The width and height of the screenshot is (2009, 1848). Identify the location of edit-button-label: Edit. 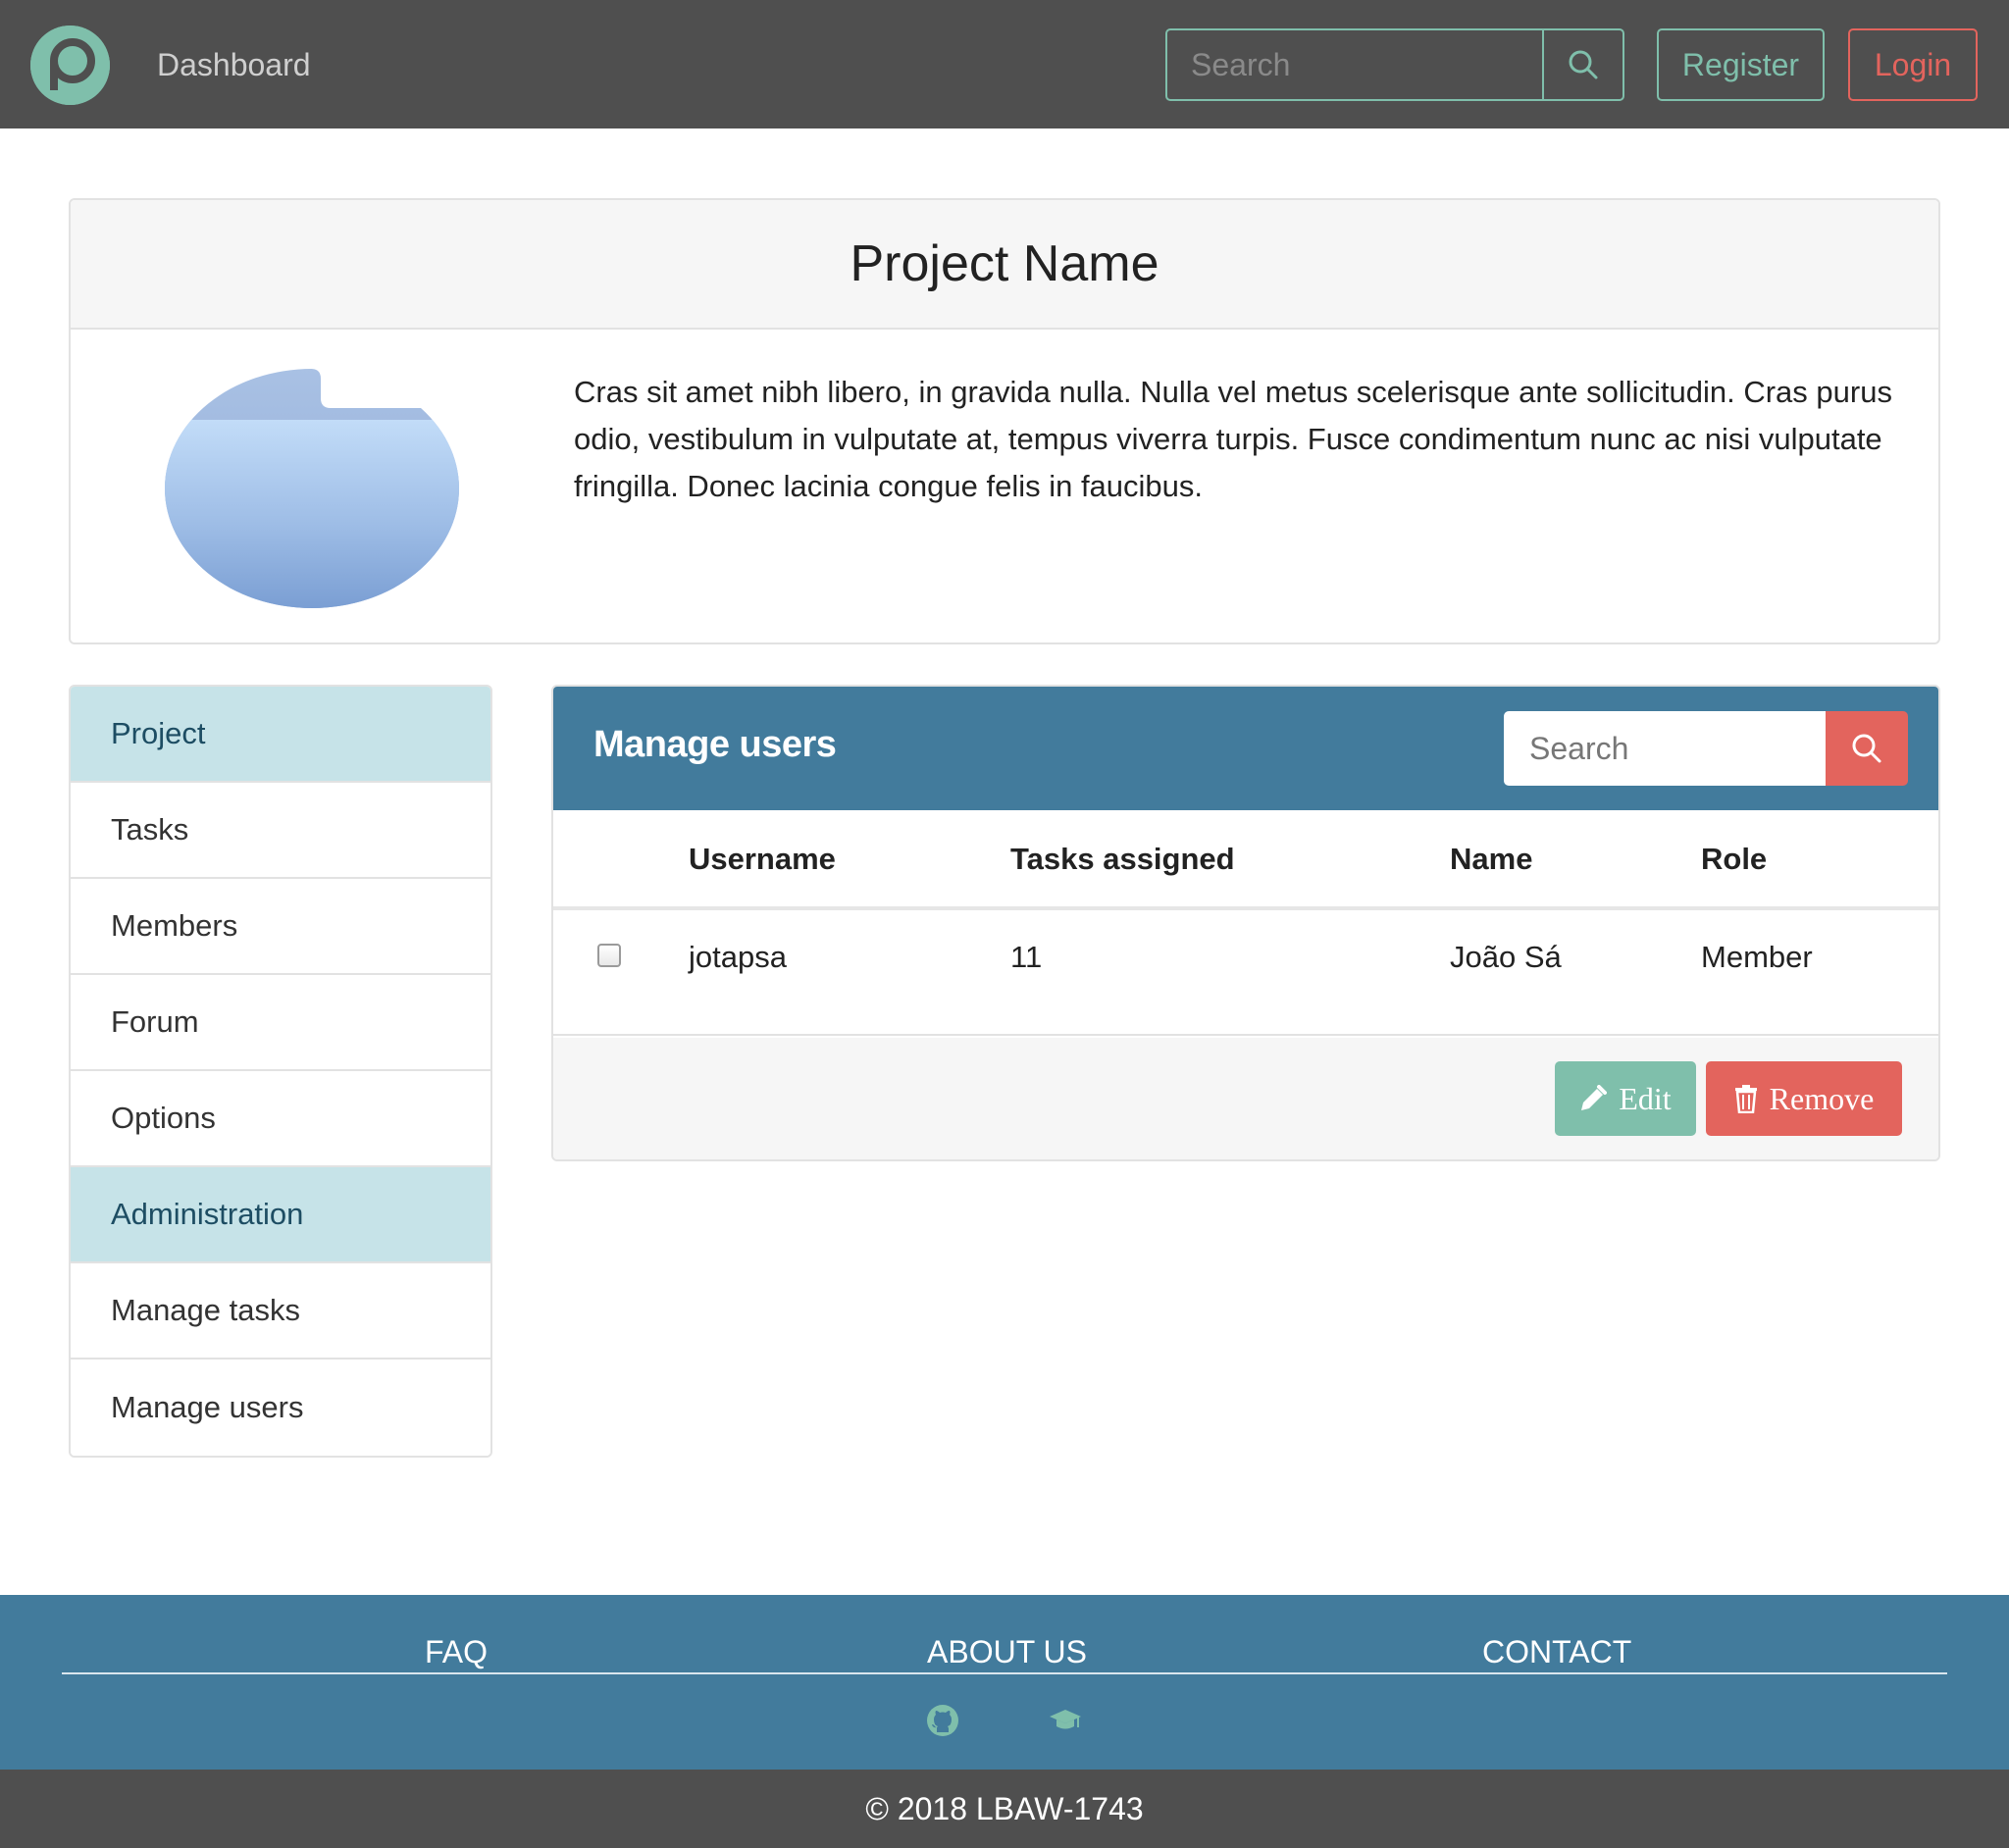
(1645, 1098).